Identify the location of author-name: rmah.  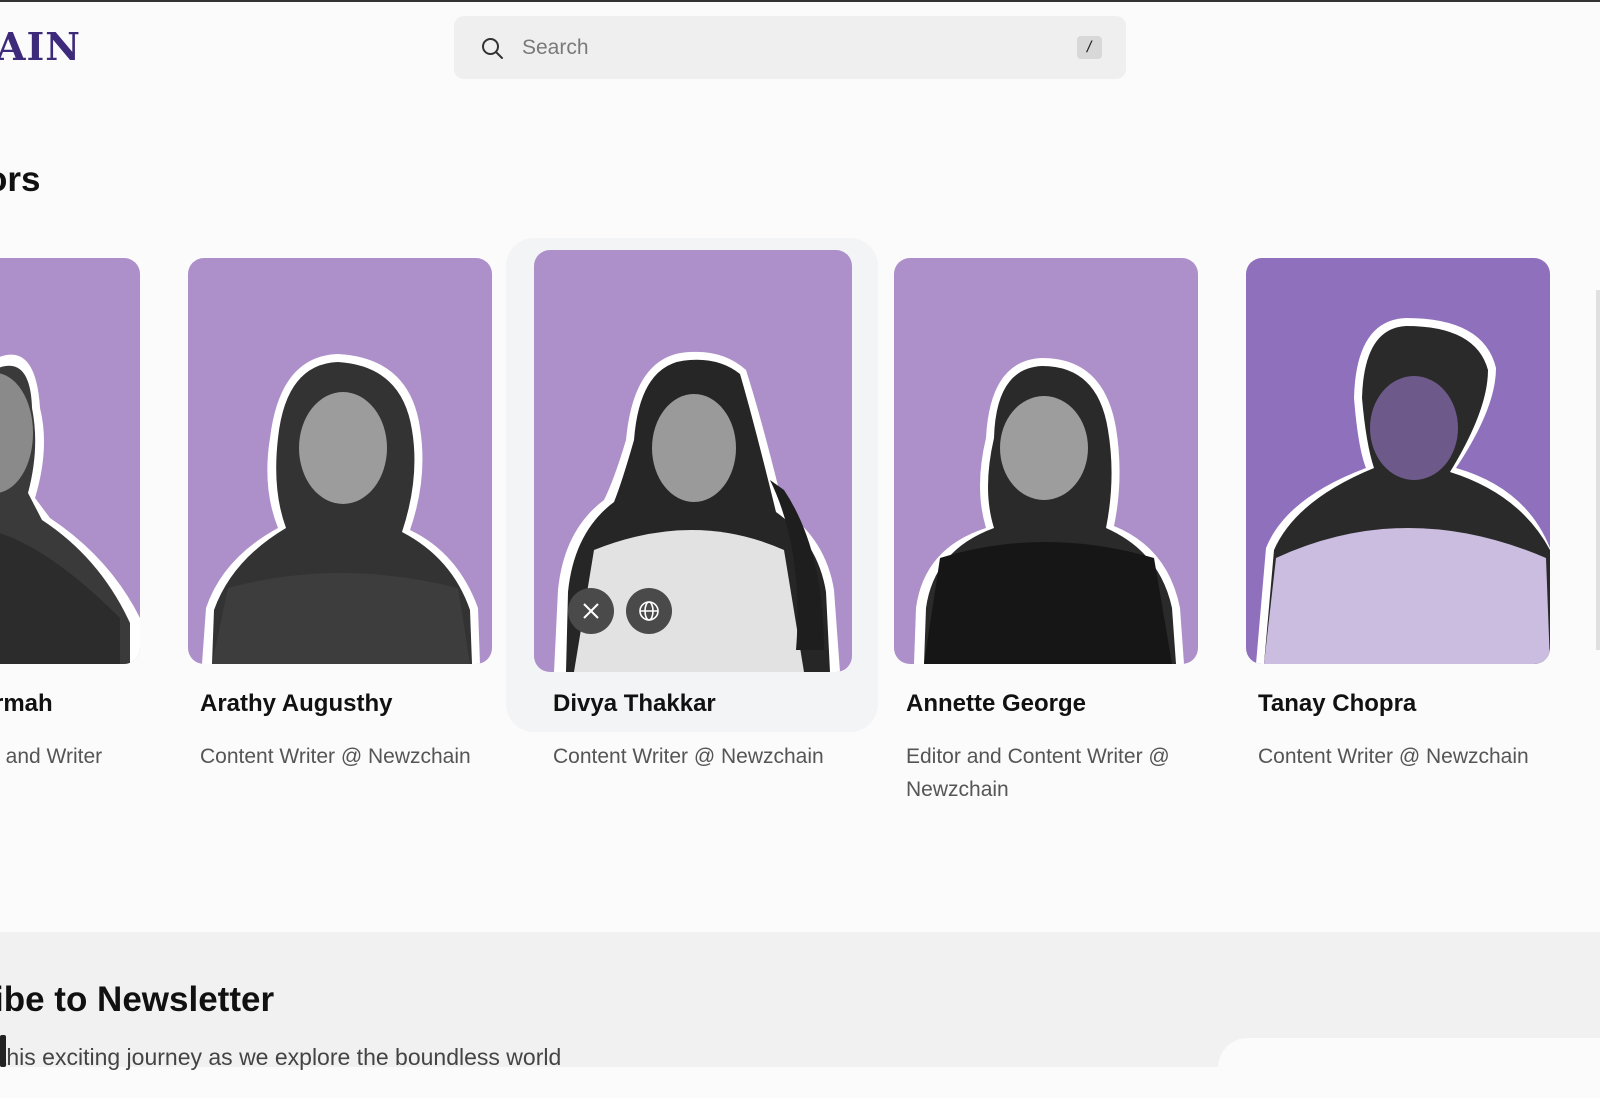
(26, 704).